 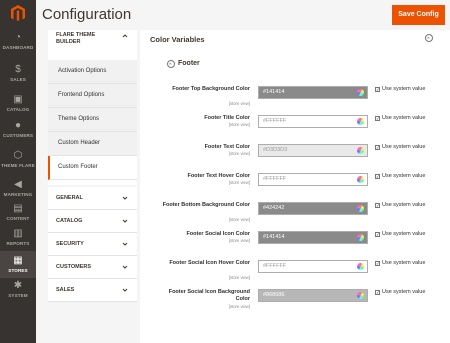 What do you see at coordinates (92, 96) in the screenshot?
I see `tab-frontend-options: Frontend Options` at bounding box center [92, 96].